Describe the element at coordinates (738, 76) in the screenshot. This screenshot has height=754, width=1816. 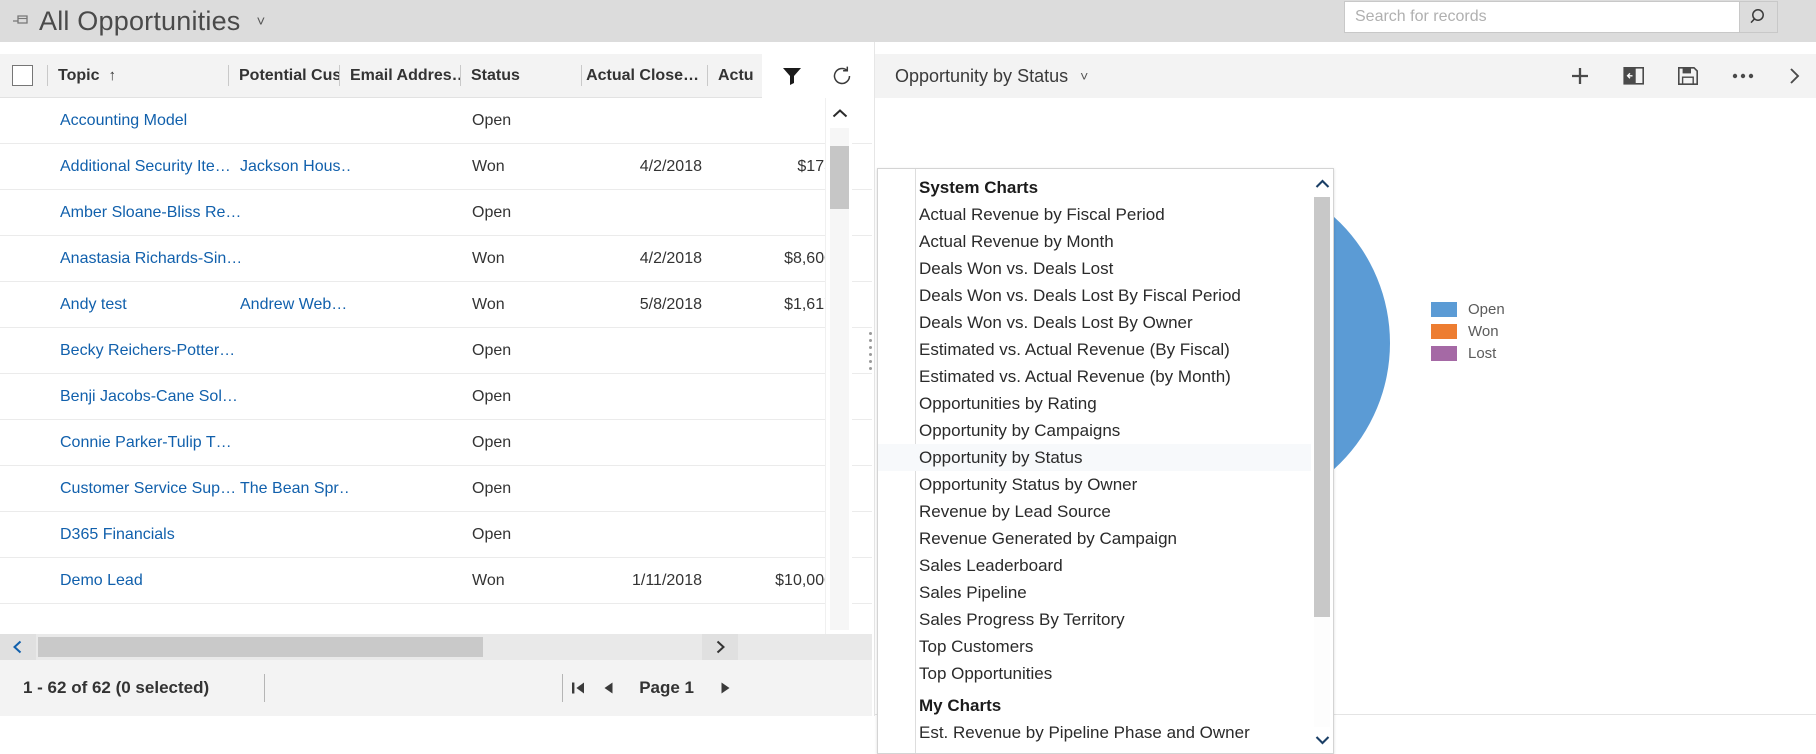
I see `column-header-actual-revenue: Actu` at that location.